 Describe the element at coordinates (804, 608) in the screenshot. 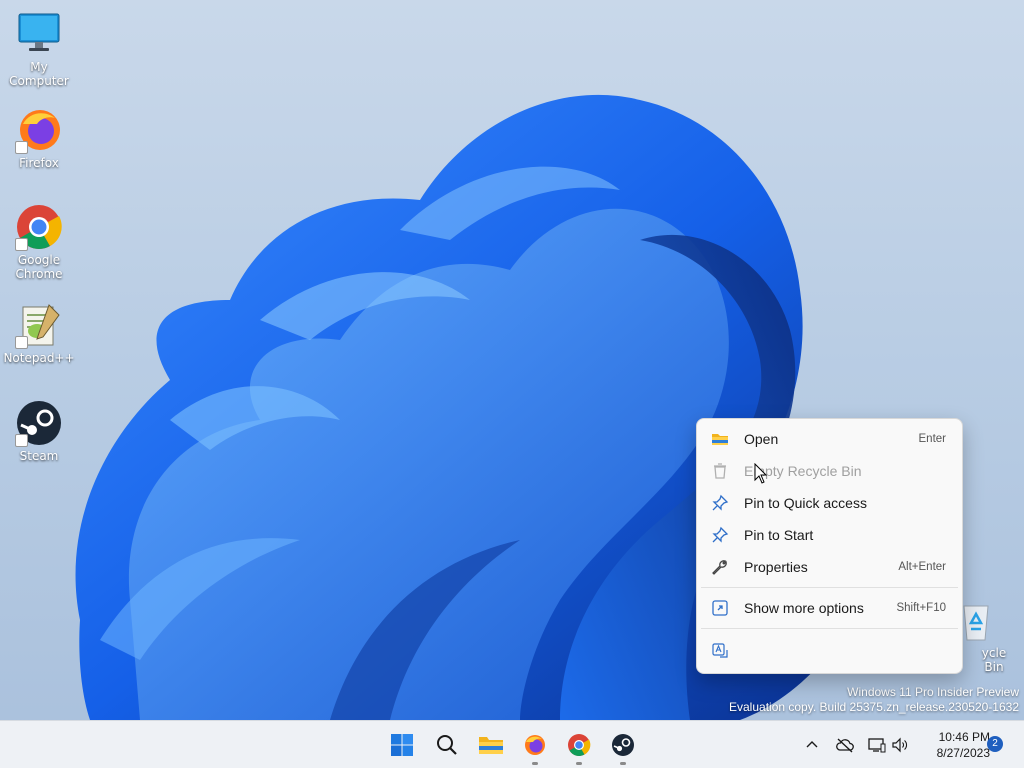

I see `menu-item-label: Show more options` at that location.